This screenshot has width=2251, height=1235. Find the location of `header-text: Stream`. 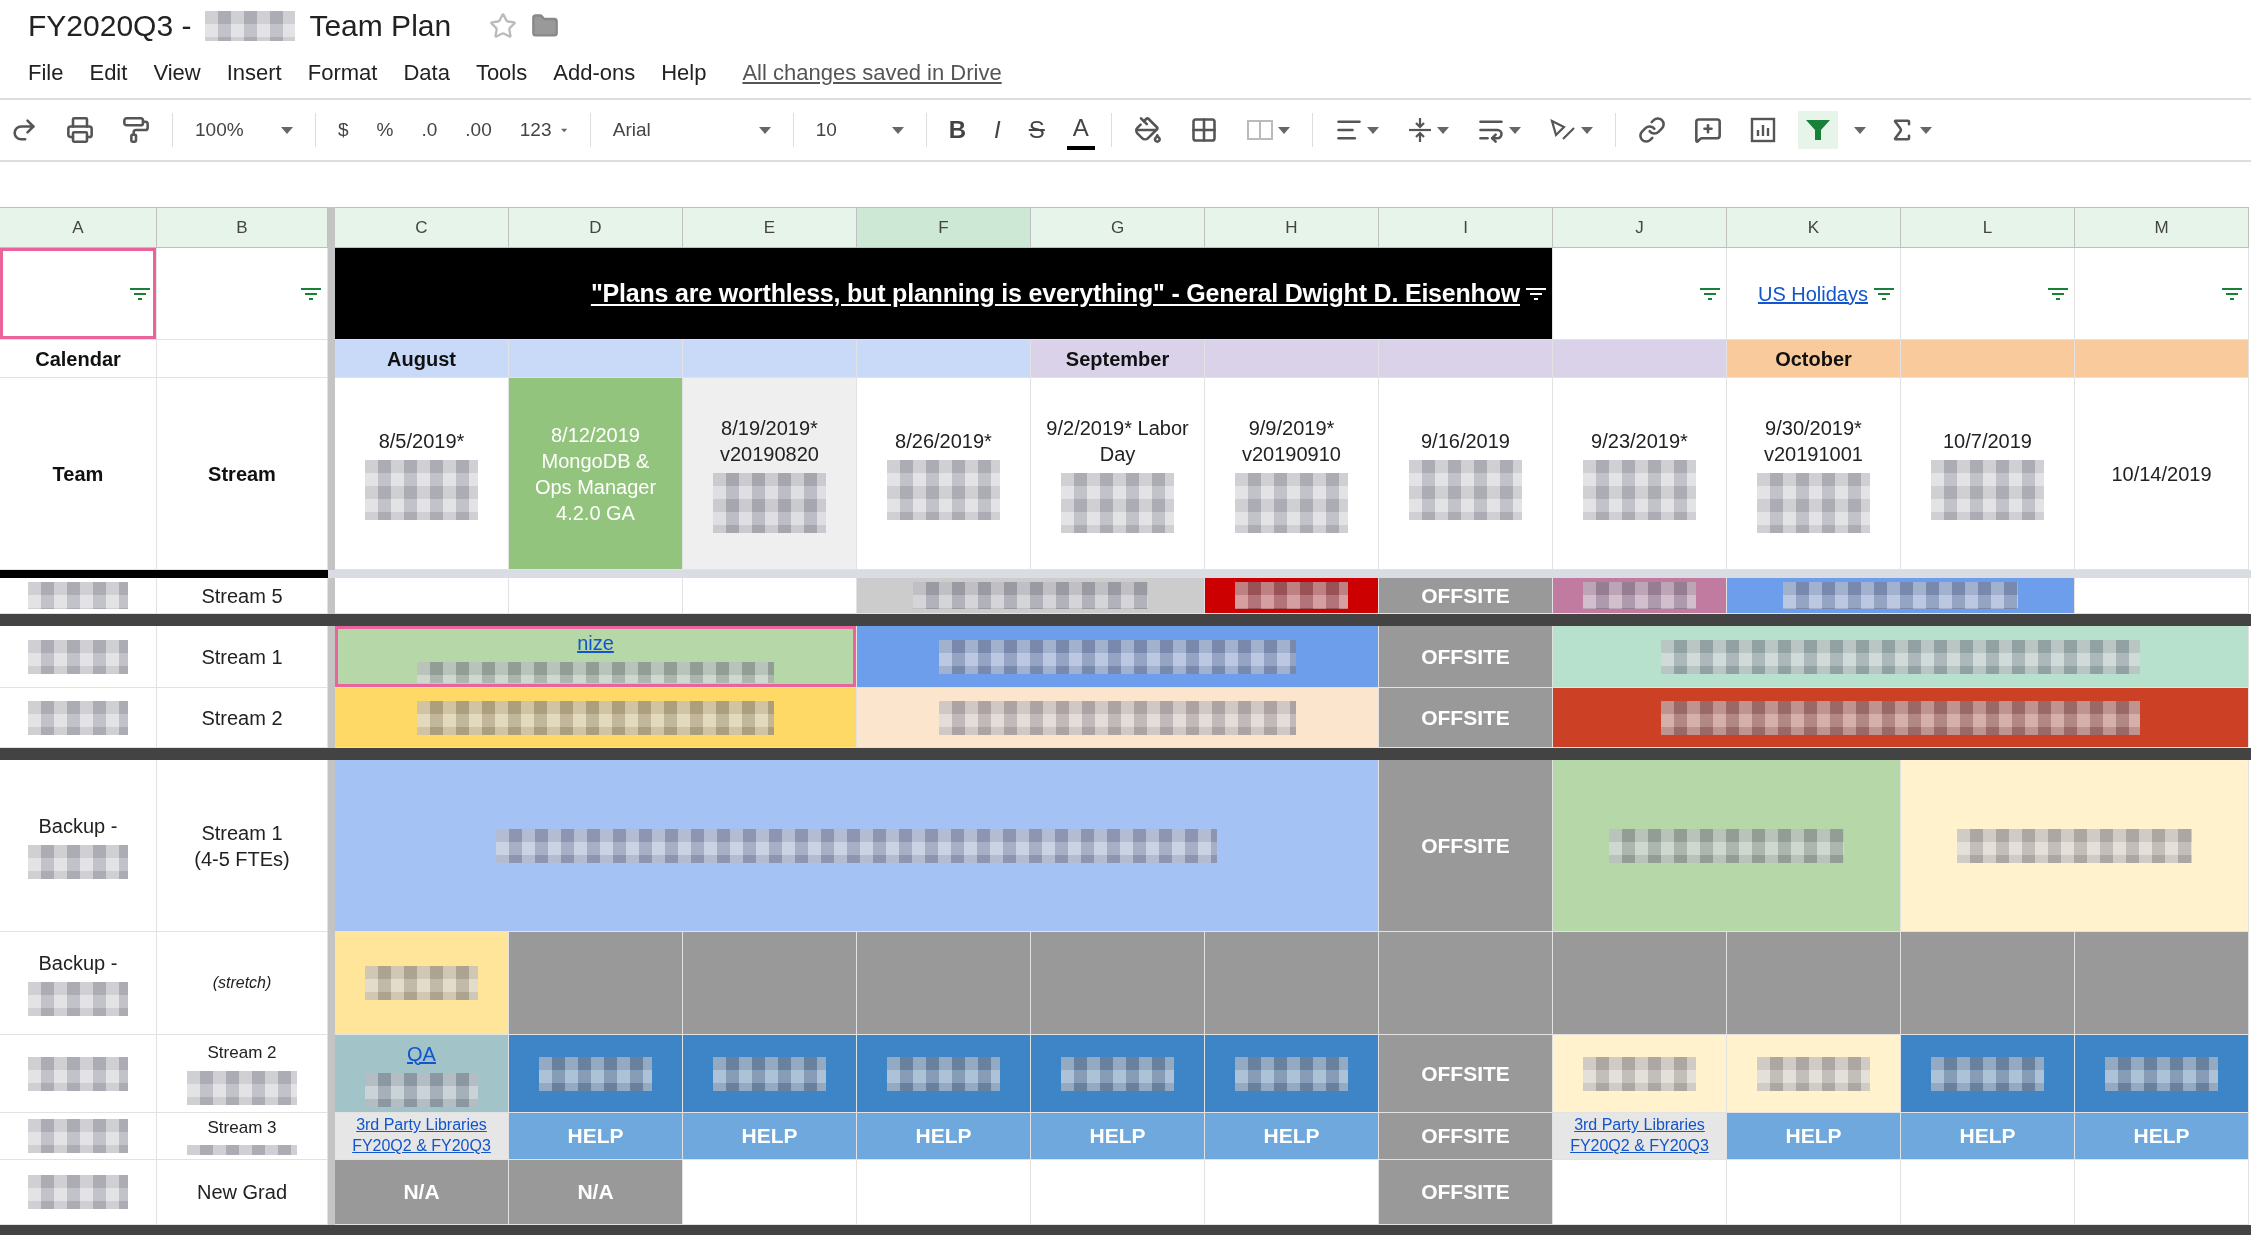

header-text: Stream is located at coordinates (242, 474).